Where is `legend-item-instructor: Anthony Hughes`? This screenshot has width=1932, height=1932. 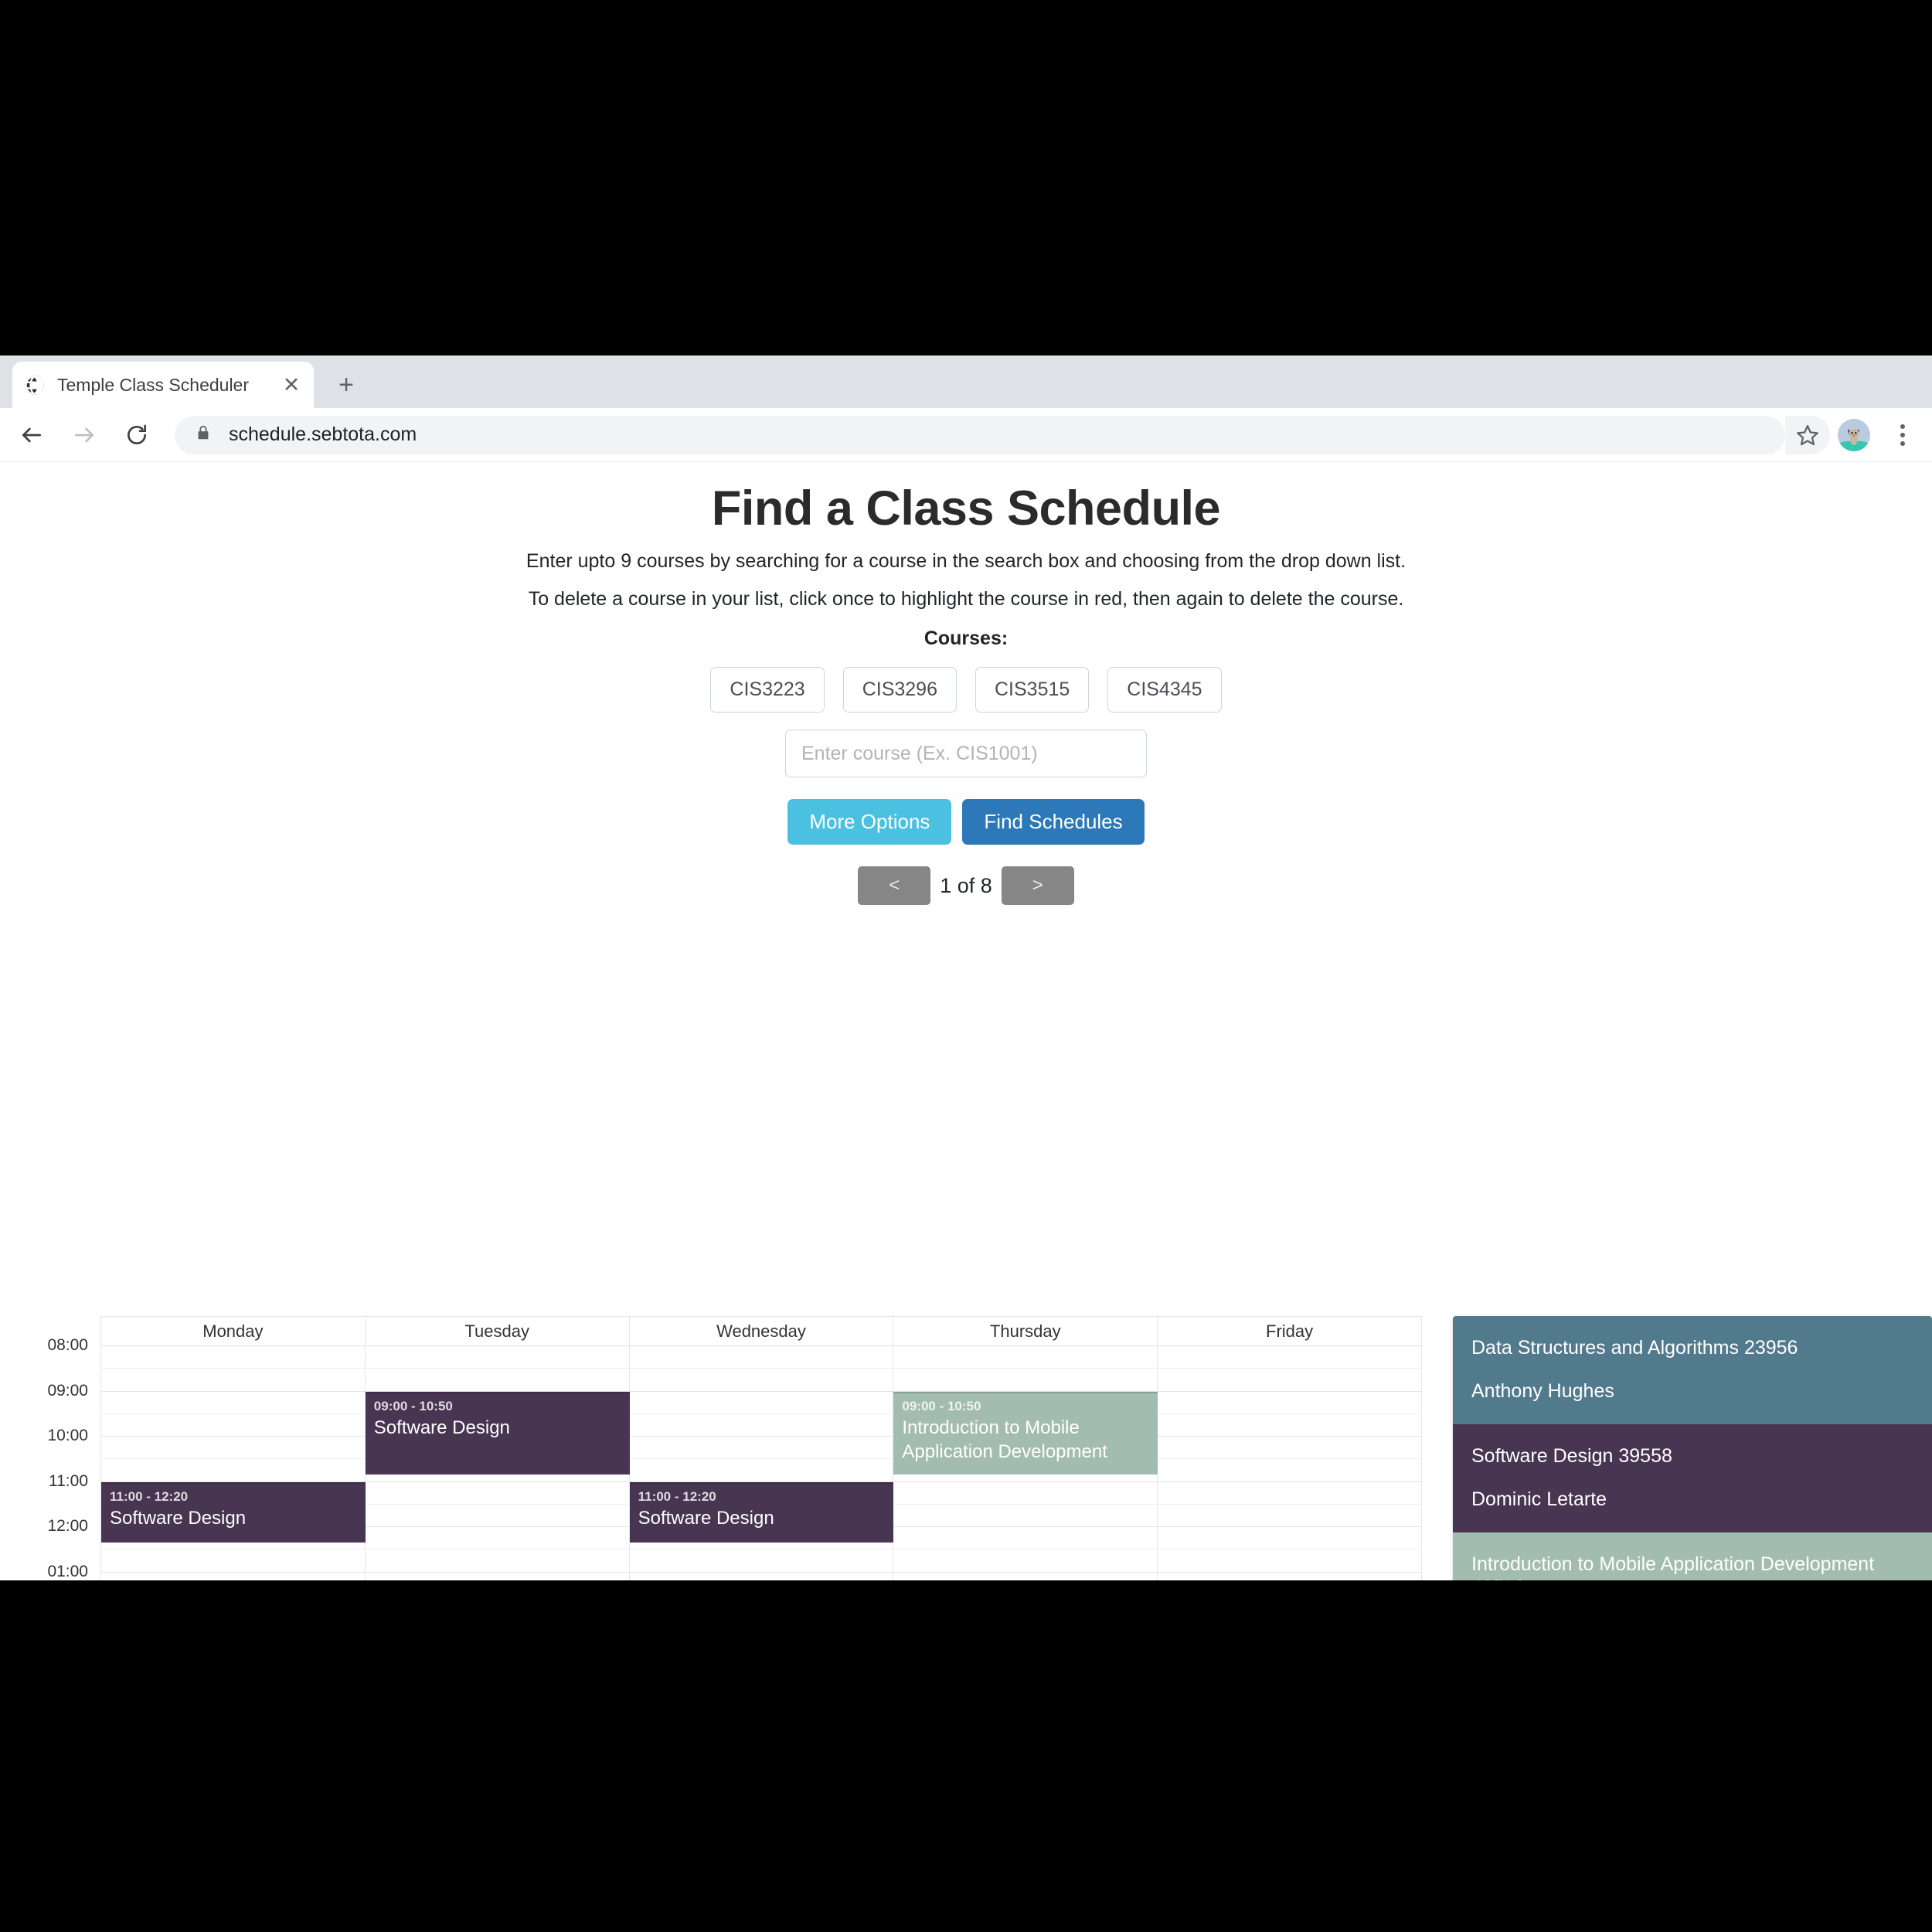
legend-item-instructor: Anthony Hughes is located at coordinates (1542, 1391).